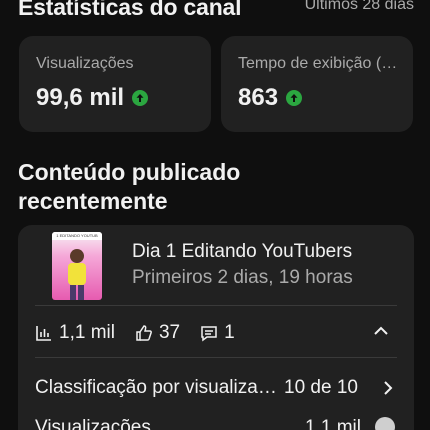  What do you see at coordinates (385, 423) in the screenshot?
I see `info-icon` at bounding box center [385, 423].